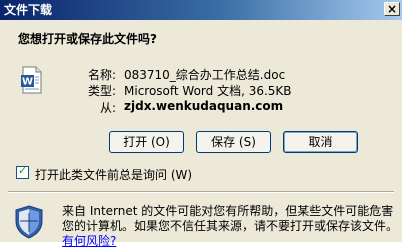 The height and width of the screenshot is (249, 402). What do you see at coordinates (233, 142) in the screenshot?
I see `save-button: 保存 (S)` at bounding box center [233, 142].